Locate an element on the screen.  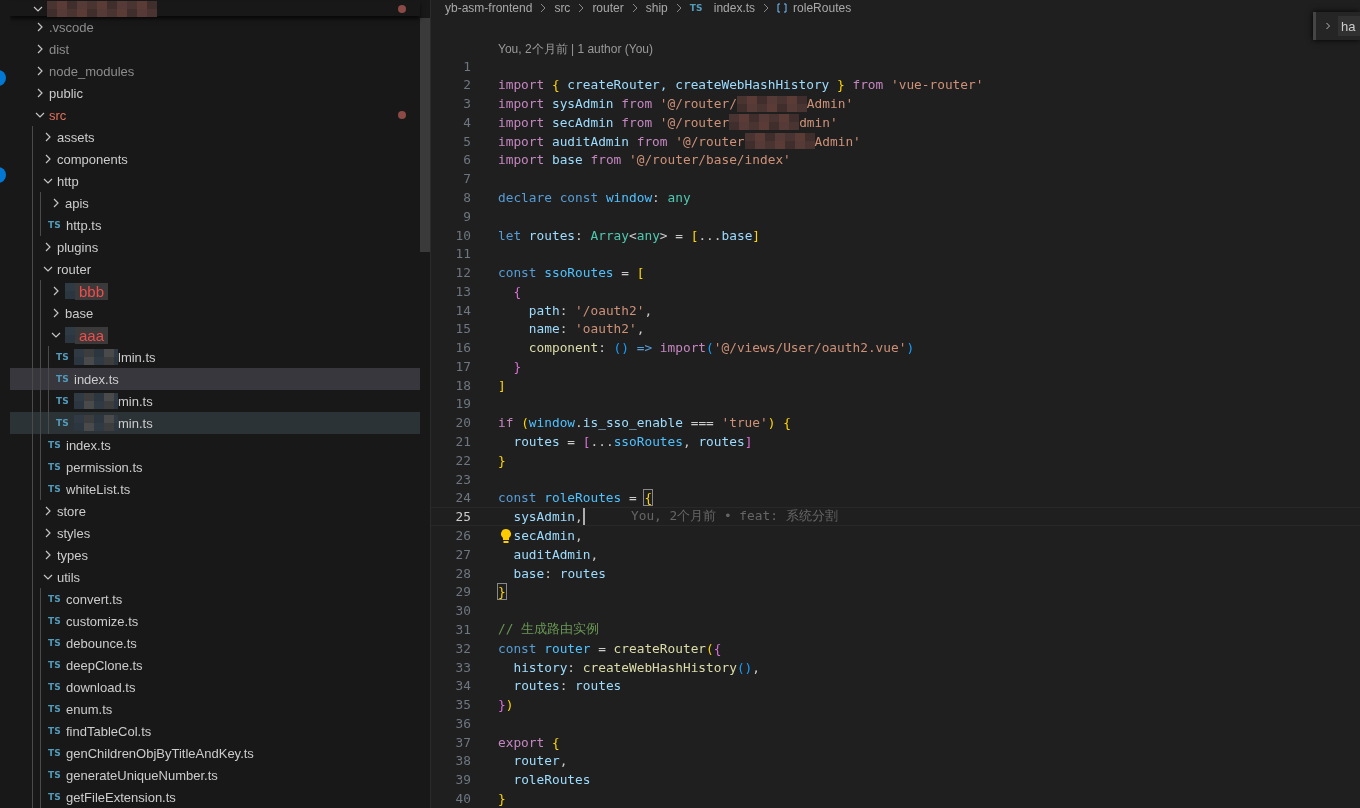
breadcrumb-item: router is located at coordinates (608, 7).